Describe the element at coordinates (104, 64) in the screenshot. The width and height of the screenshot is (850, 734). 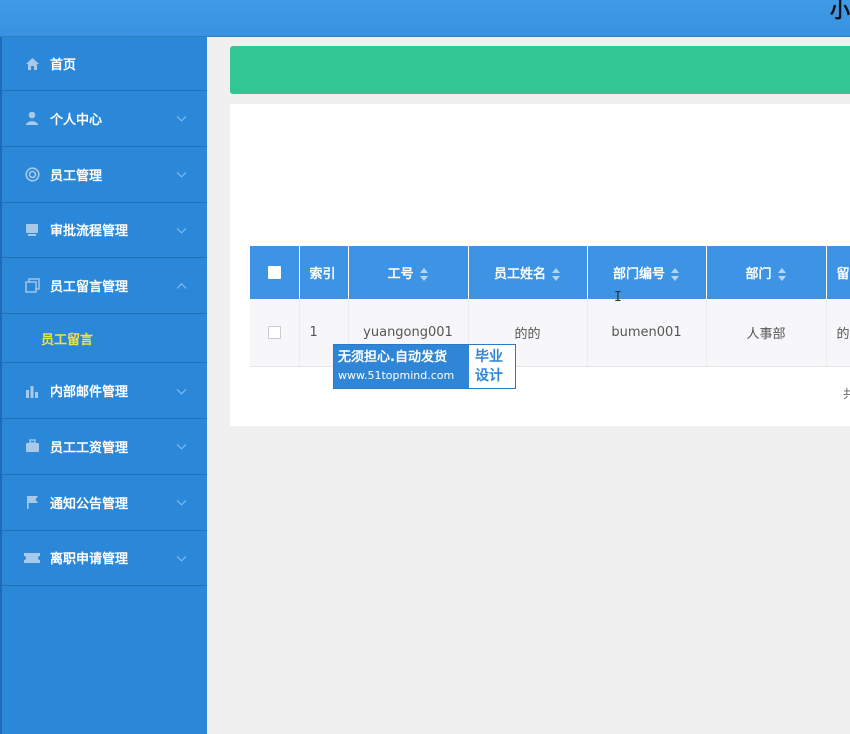
I see `sidebar-item-home: 首页` at that location.